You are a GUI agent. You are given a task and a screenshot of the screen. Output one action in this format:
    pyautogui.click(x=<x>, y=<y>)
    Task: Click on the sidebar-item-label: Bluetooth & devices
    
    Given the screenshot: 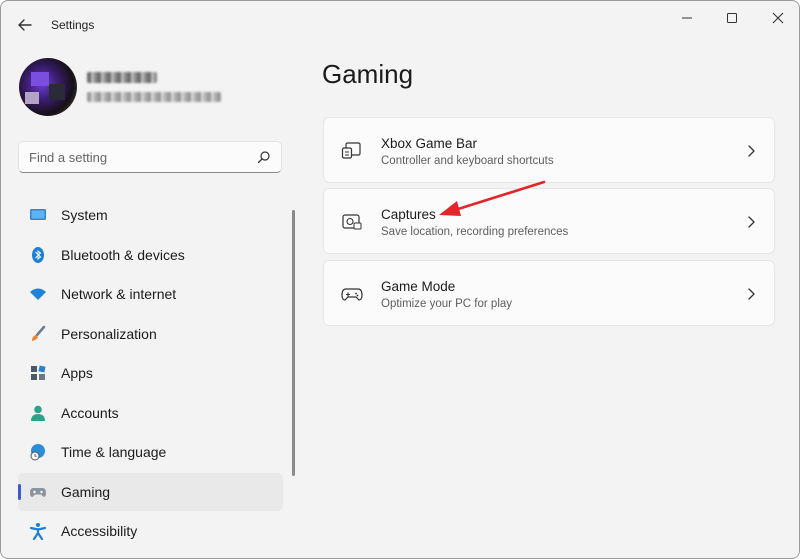 What is the action you would take?
    pyautogui.click(x=123, y=254)
    